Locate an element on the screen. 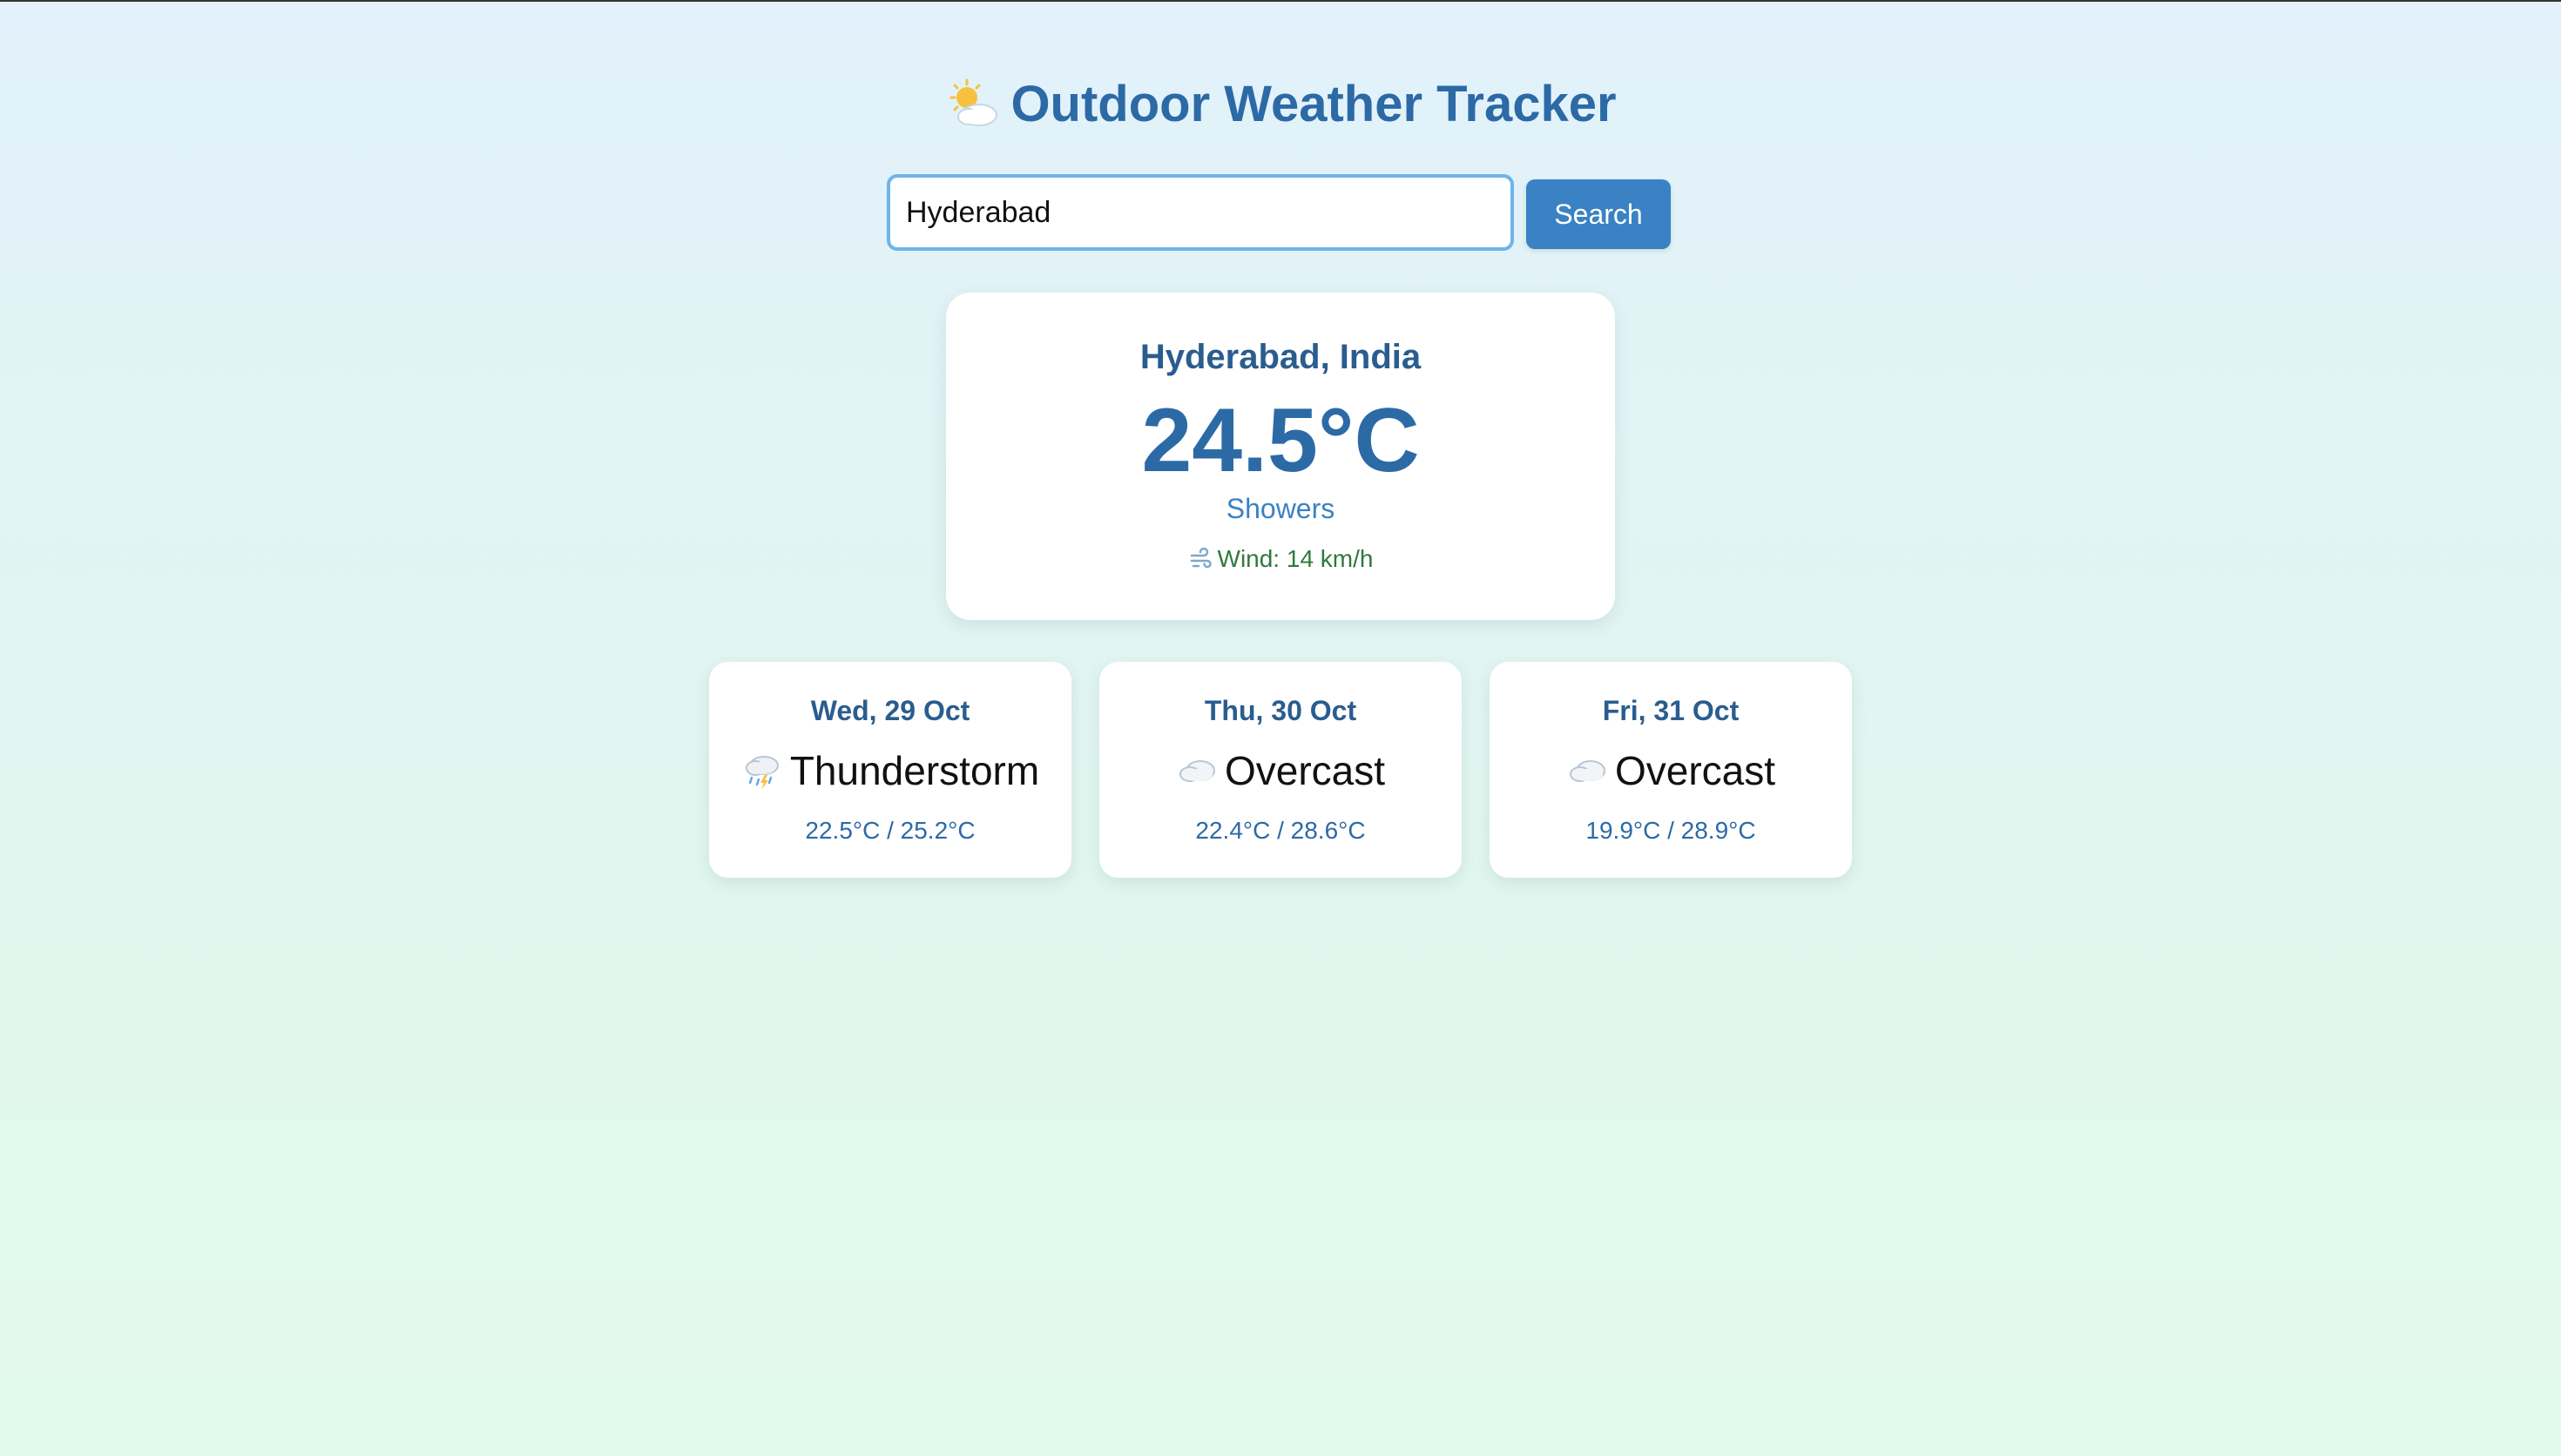 This screenshot has height=1456, width=2561. current-wind: Wind: 14 km/h is located at coordinates (1280, 559).